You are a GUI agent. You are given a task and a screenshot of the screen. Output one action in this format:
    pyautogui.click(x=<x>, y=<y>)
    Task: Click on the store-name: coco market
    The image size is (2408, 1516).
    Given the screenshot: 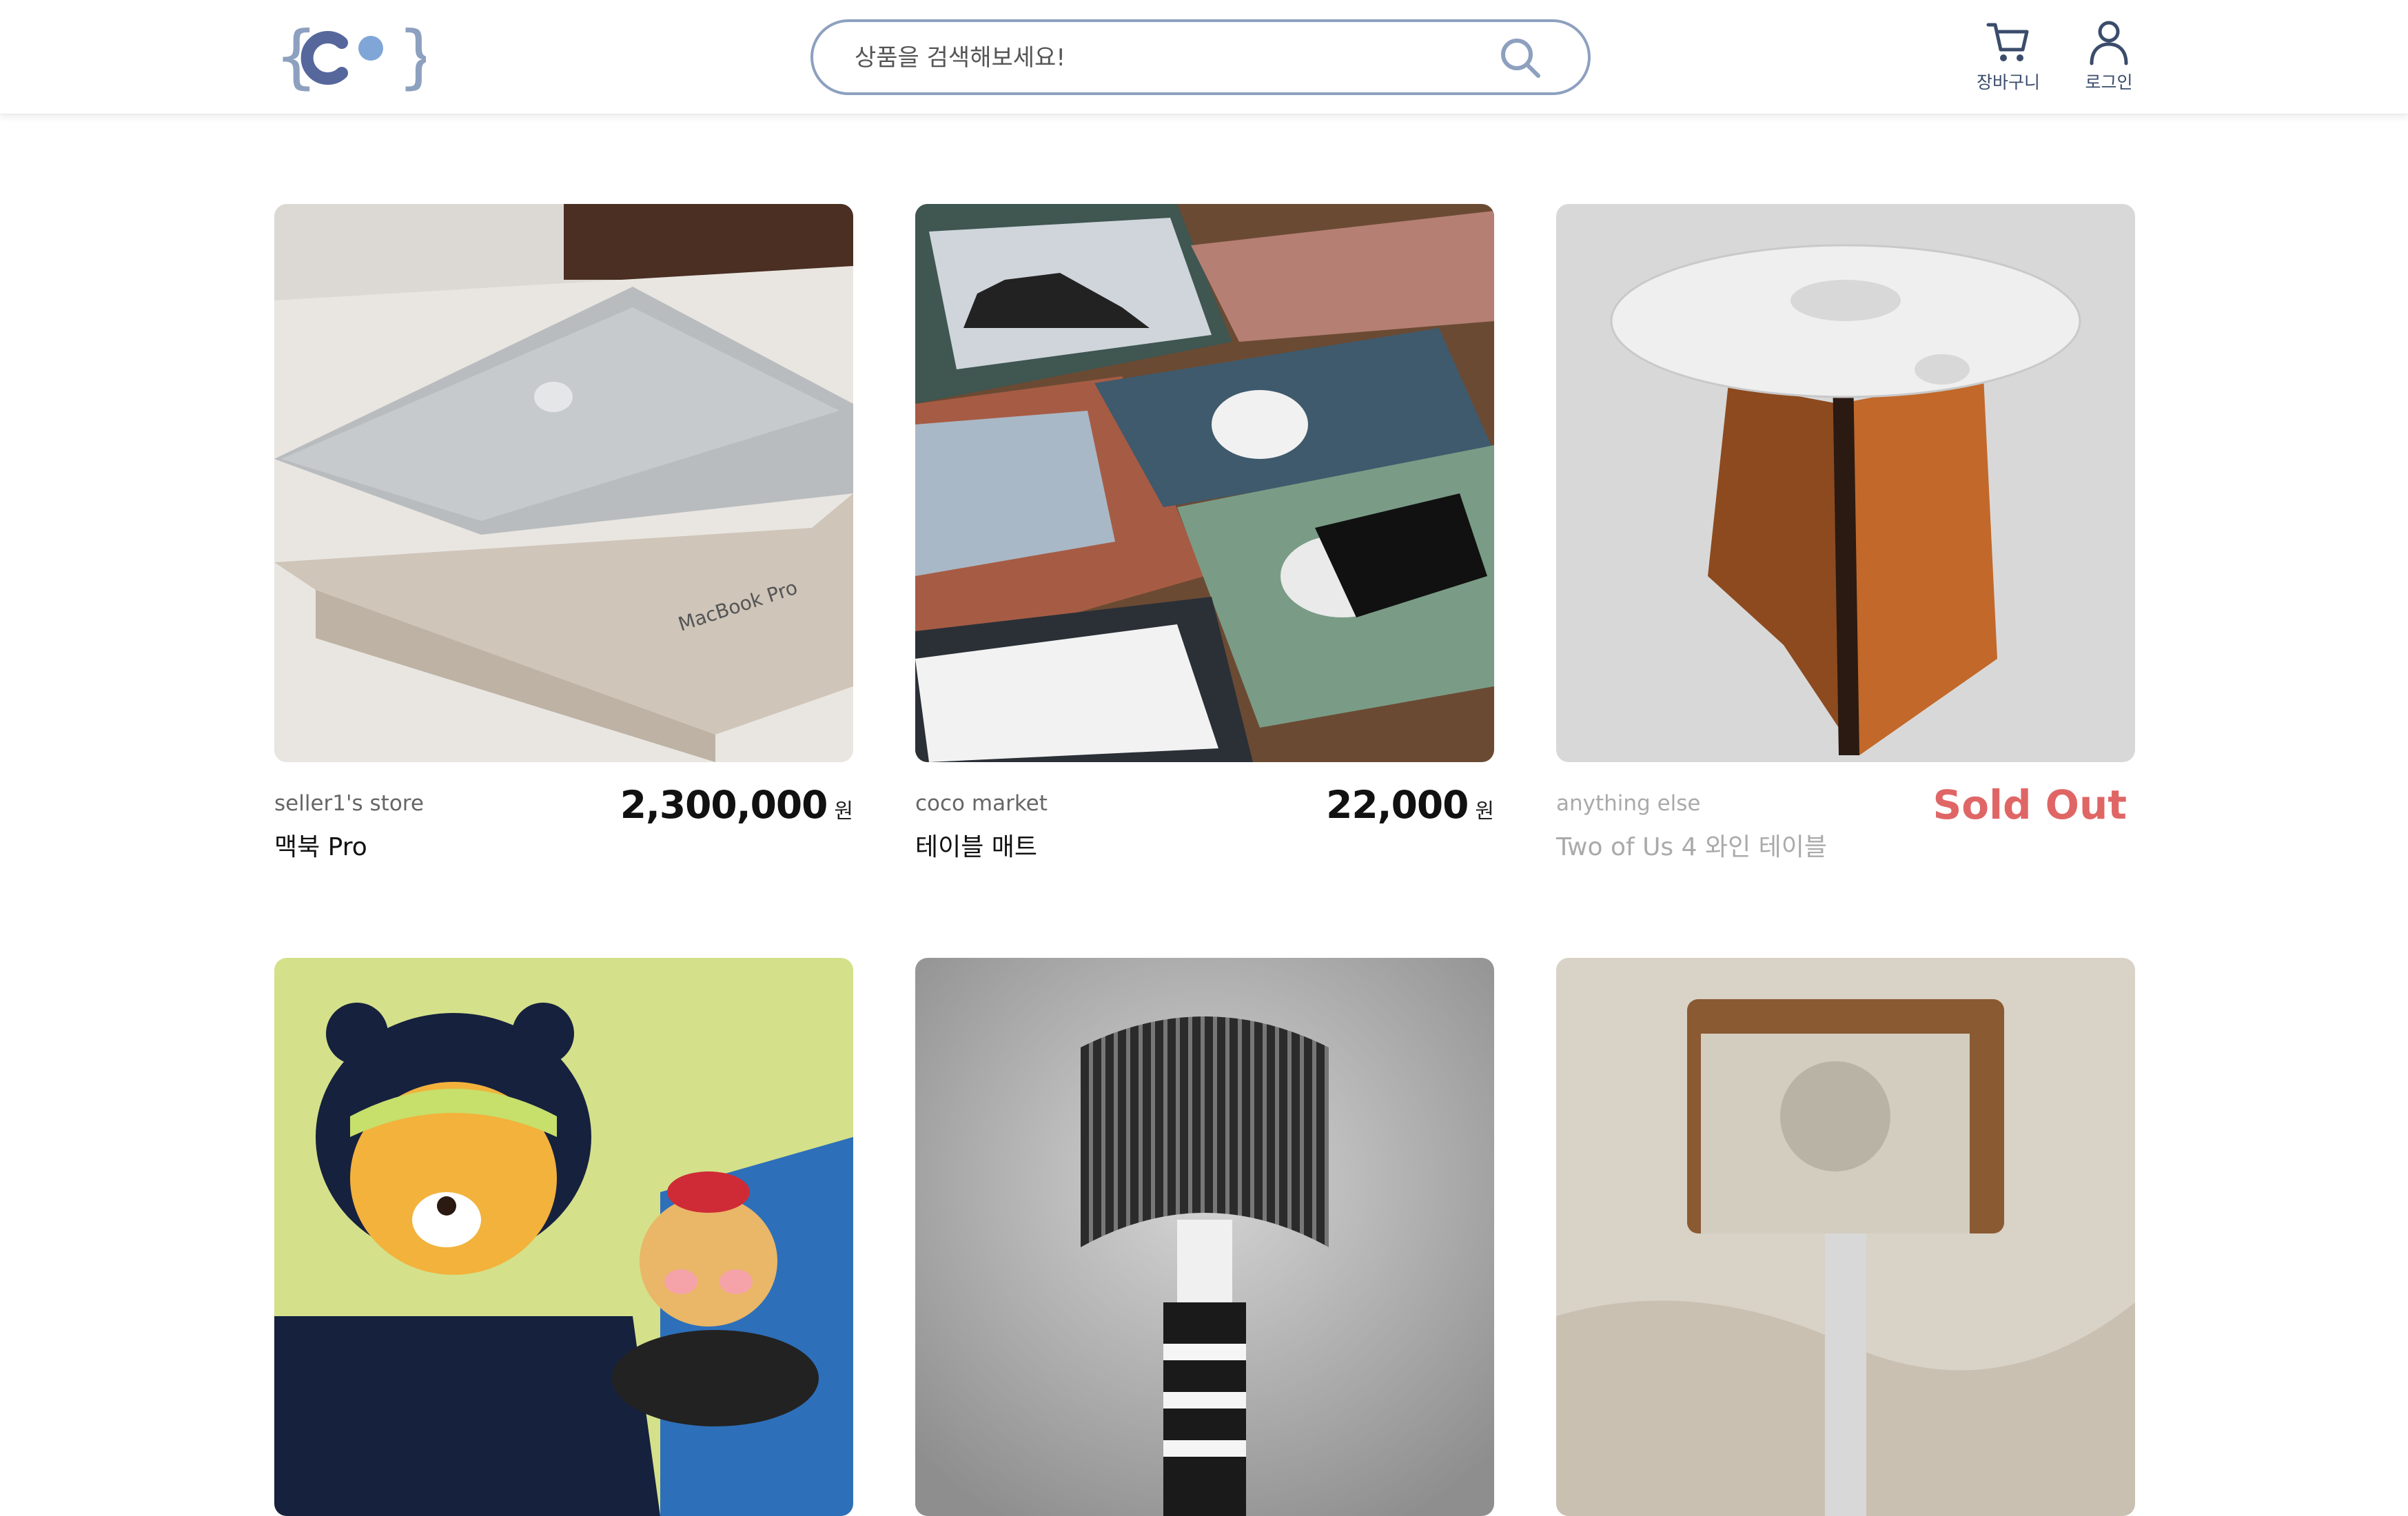 What is the action you would take?
    pyautogui.click(x=982, y=803)
    